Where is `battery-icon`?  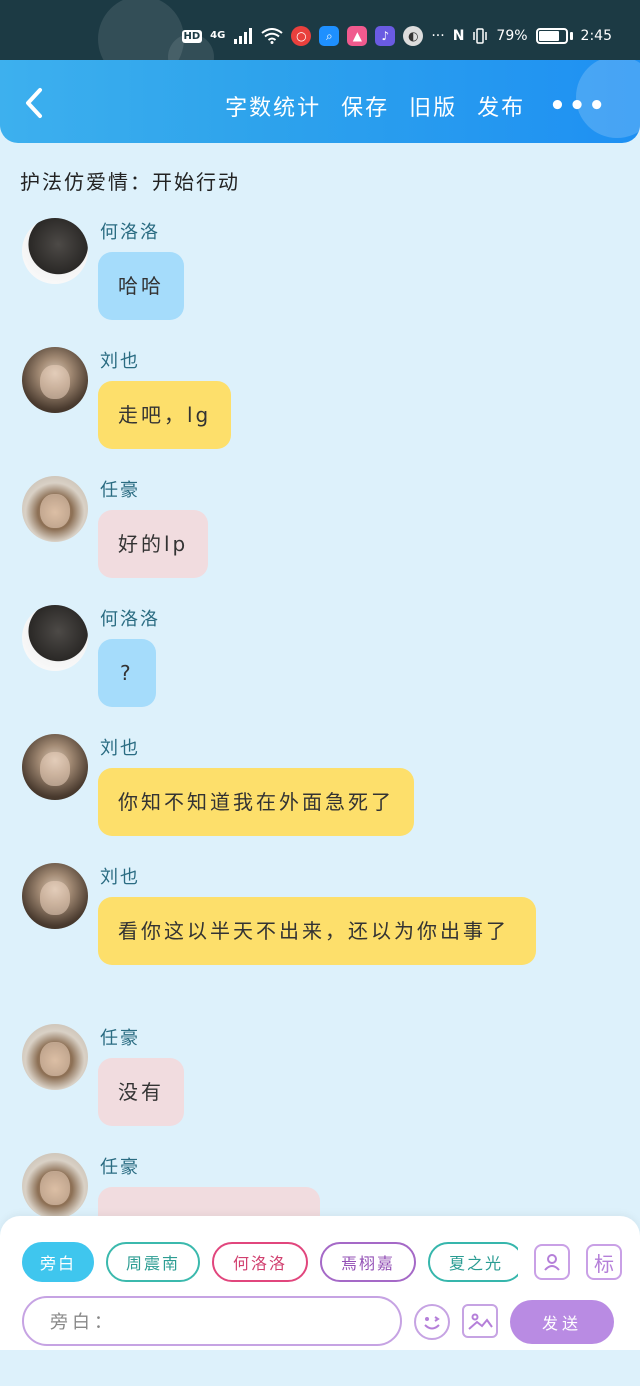
battery-icon is located at coordinates (554, 36).